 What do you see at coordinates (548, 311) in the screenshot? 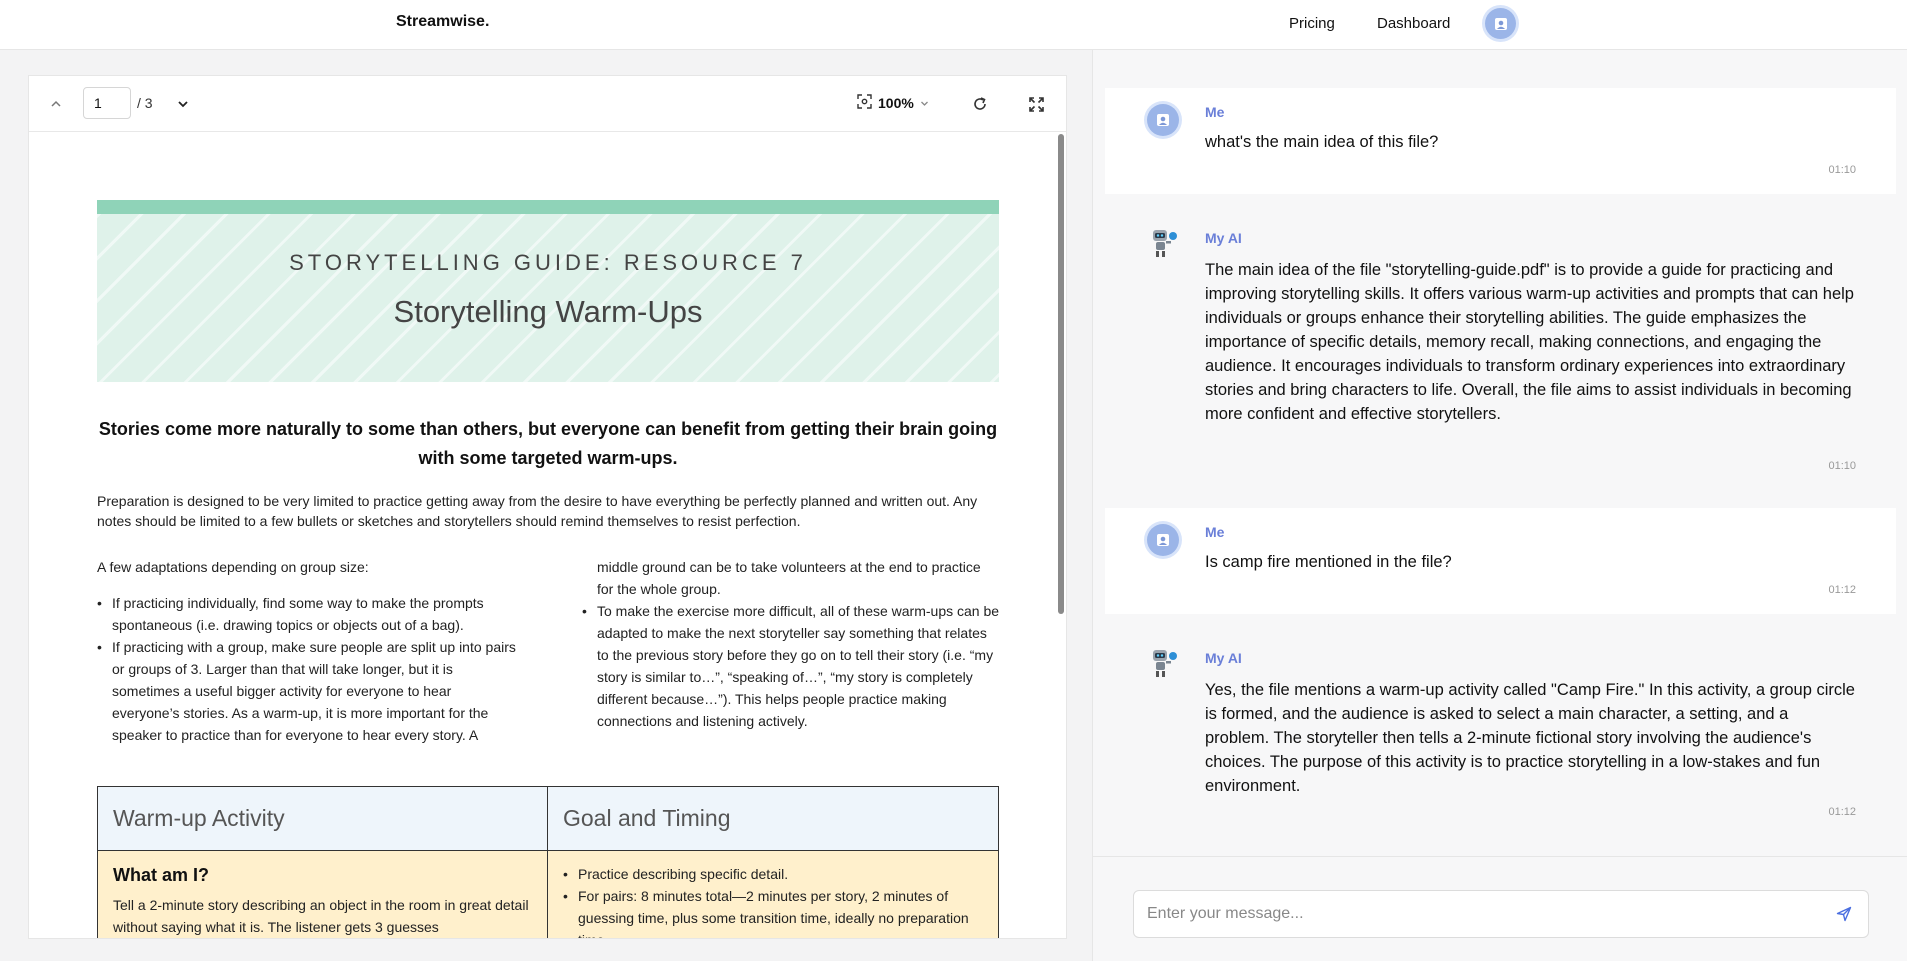
I see `document-title: Storytelling Warm-Ups` at bounding box center [548, 311].